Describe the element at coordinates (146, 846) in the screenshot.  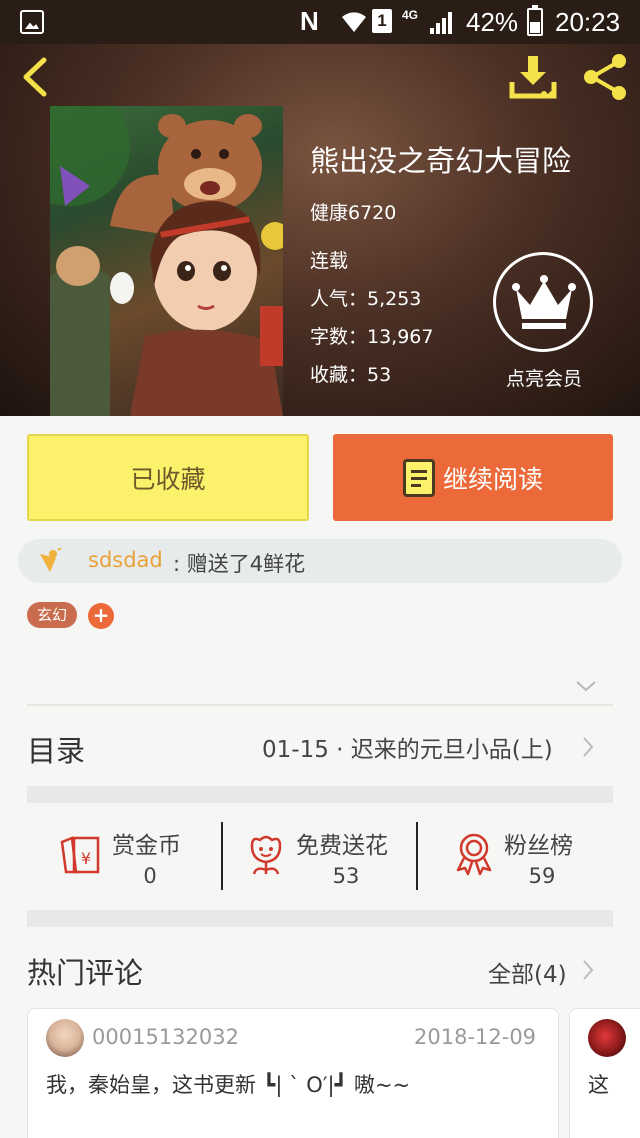
I see `reward-coins-label: 赏金币` at that location.